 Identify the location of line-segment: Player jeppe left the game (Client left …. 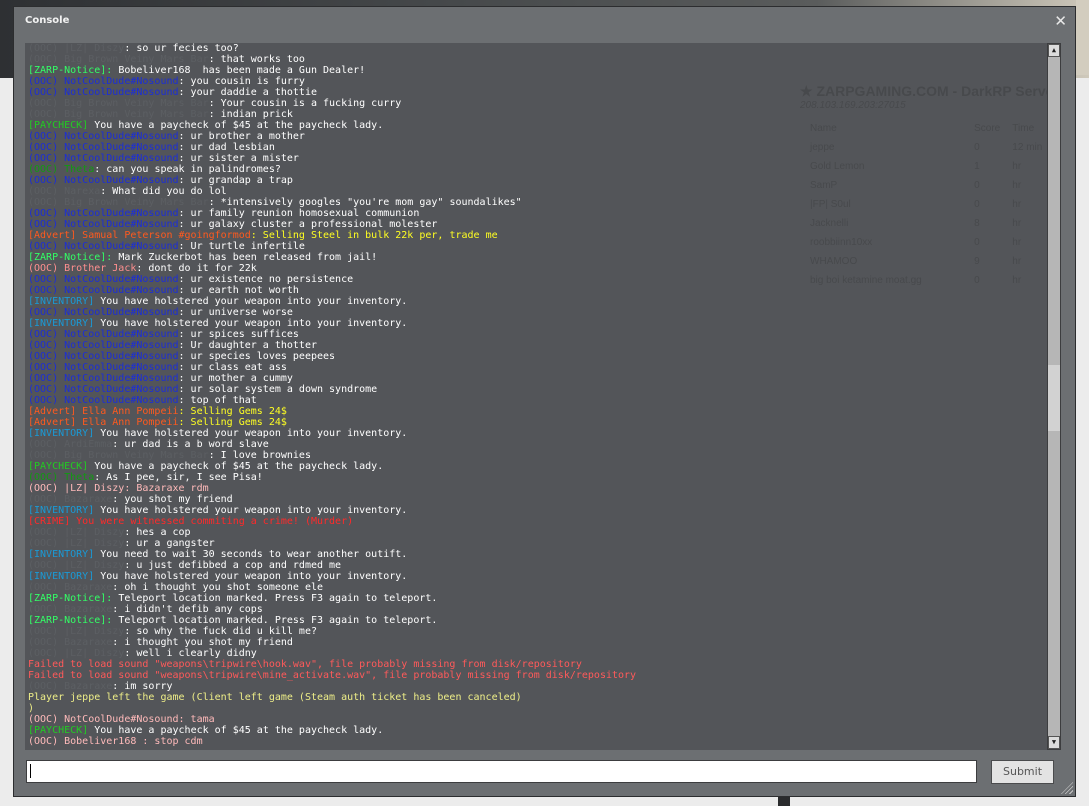
(275, 697).